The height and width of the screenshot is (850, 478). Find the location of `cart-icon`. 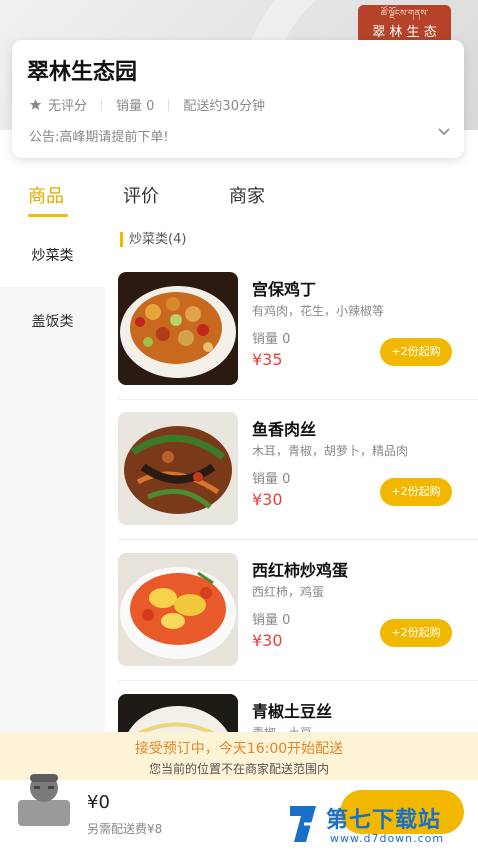

cart-icon is located at coordinates (44, 797).